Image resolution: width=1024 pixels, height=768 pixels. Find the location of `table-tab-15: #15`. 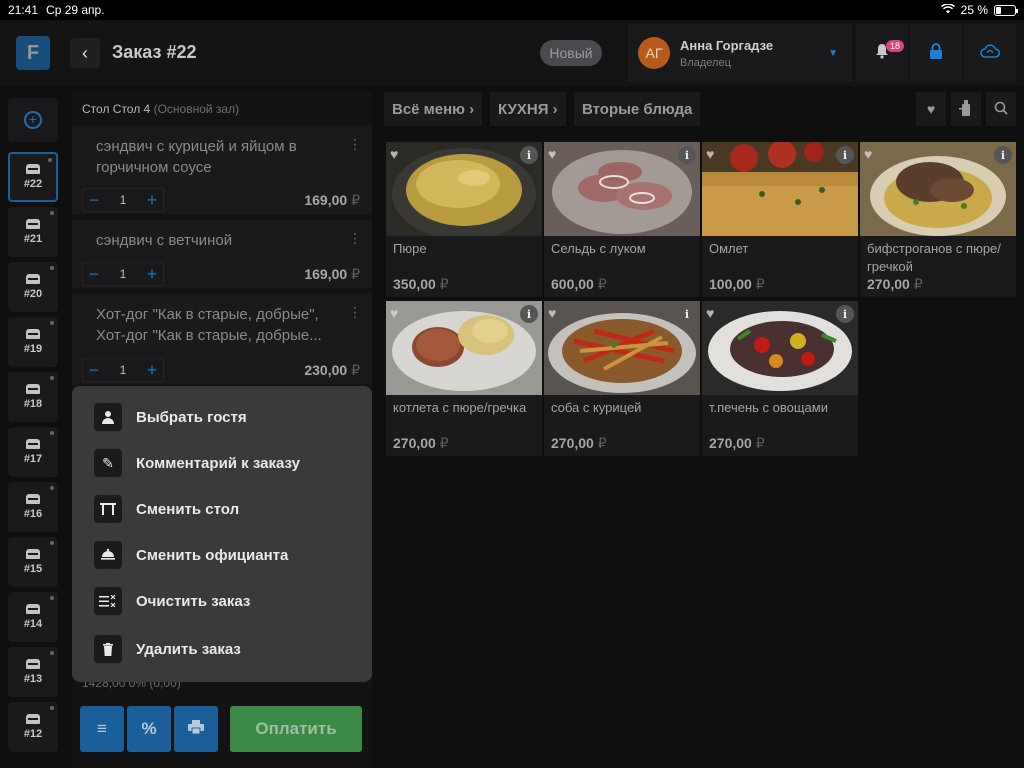

table-tab-15: #15 is located at coordinates (33, 562).